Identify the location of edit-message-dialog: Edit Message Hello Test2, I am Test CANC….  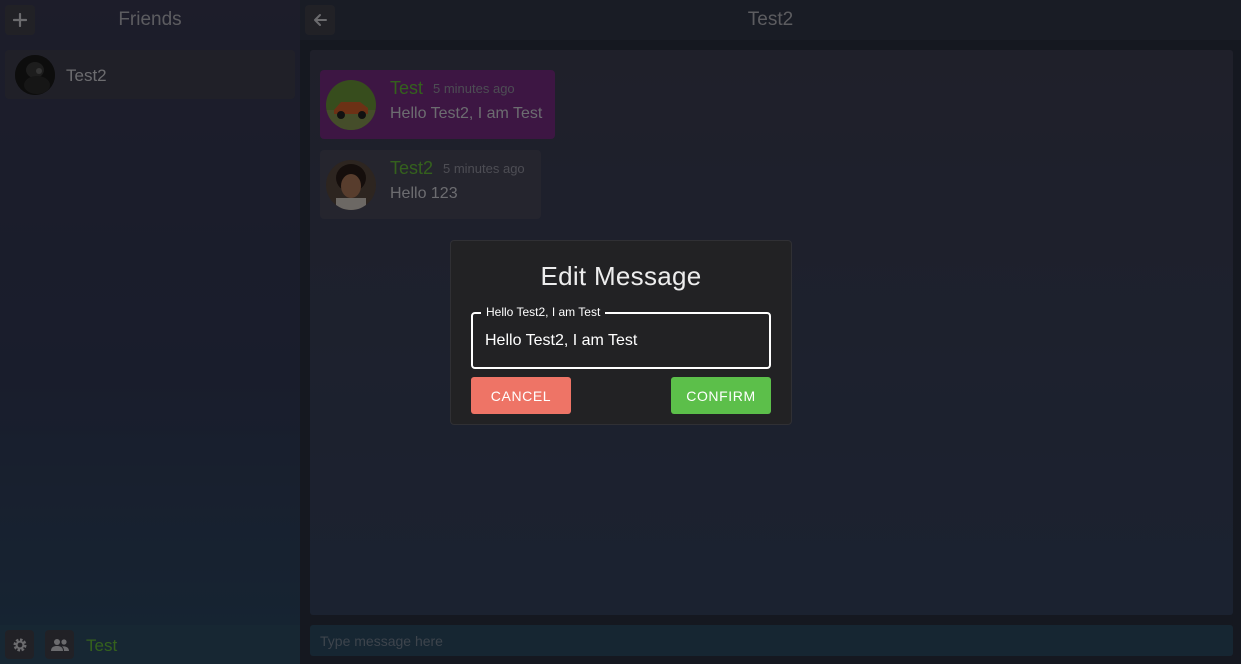
(621, 332).